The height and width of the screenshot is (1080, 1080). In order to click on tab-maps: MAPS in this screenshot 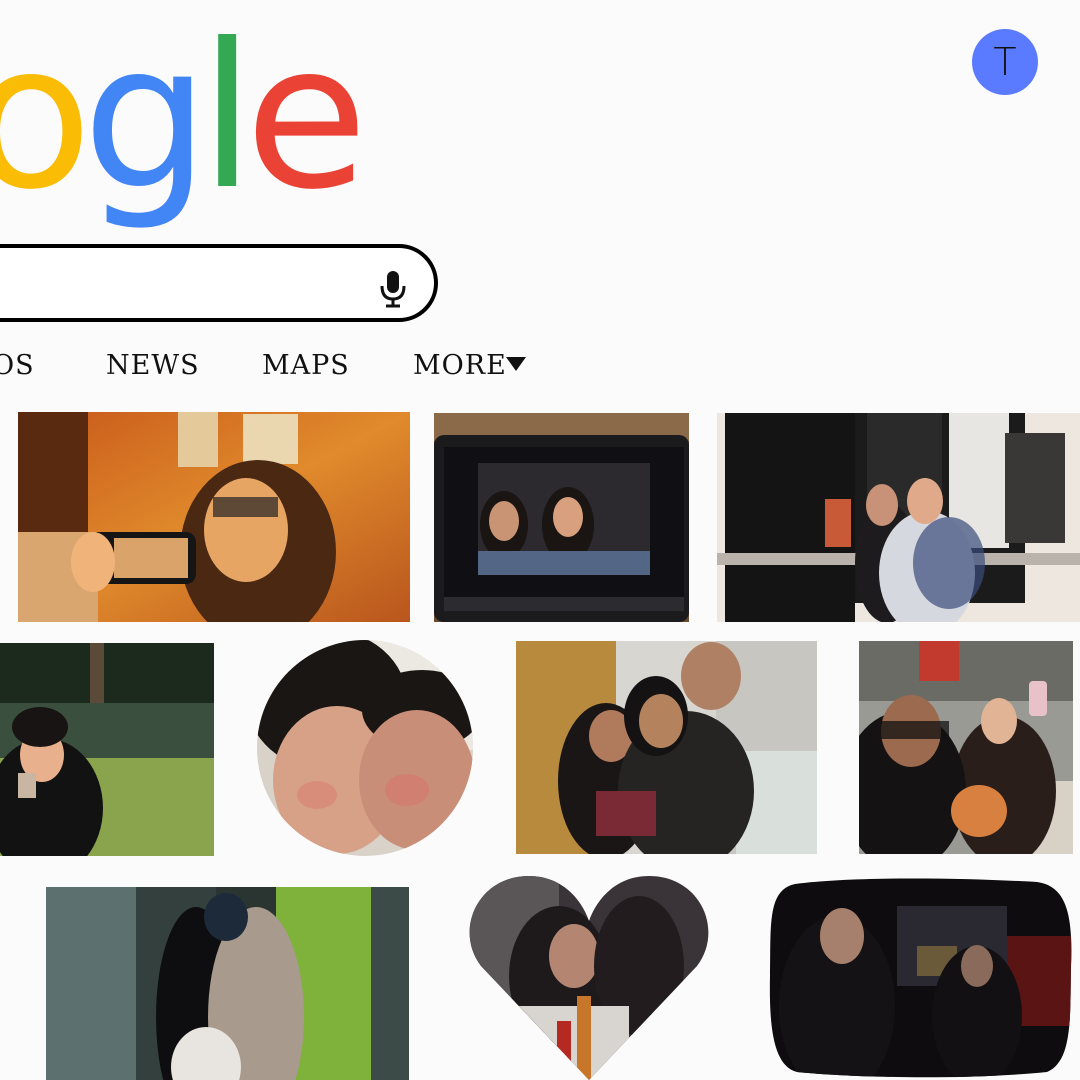, I will do `click(306, 365)`.